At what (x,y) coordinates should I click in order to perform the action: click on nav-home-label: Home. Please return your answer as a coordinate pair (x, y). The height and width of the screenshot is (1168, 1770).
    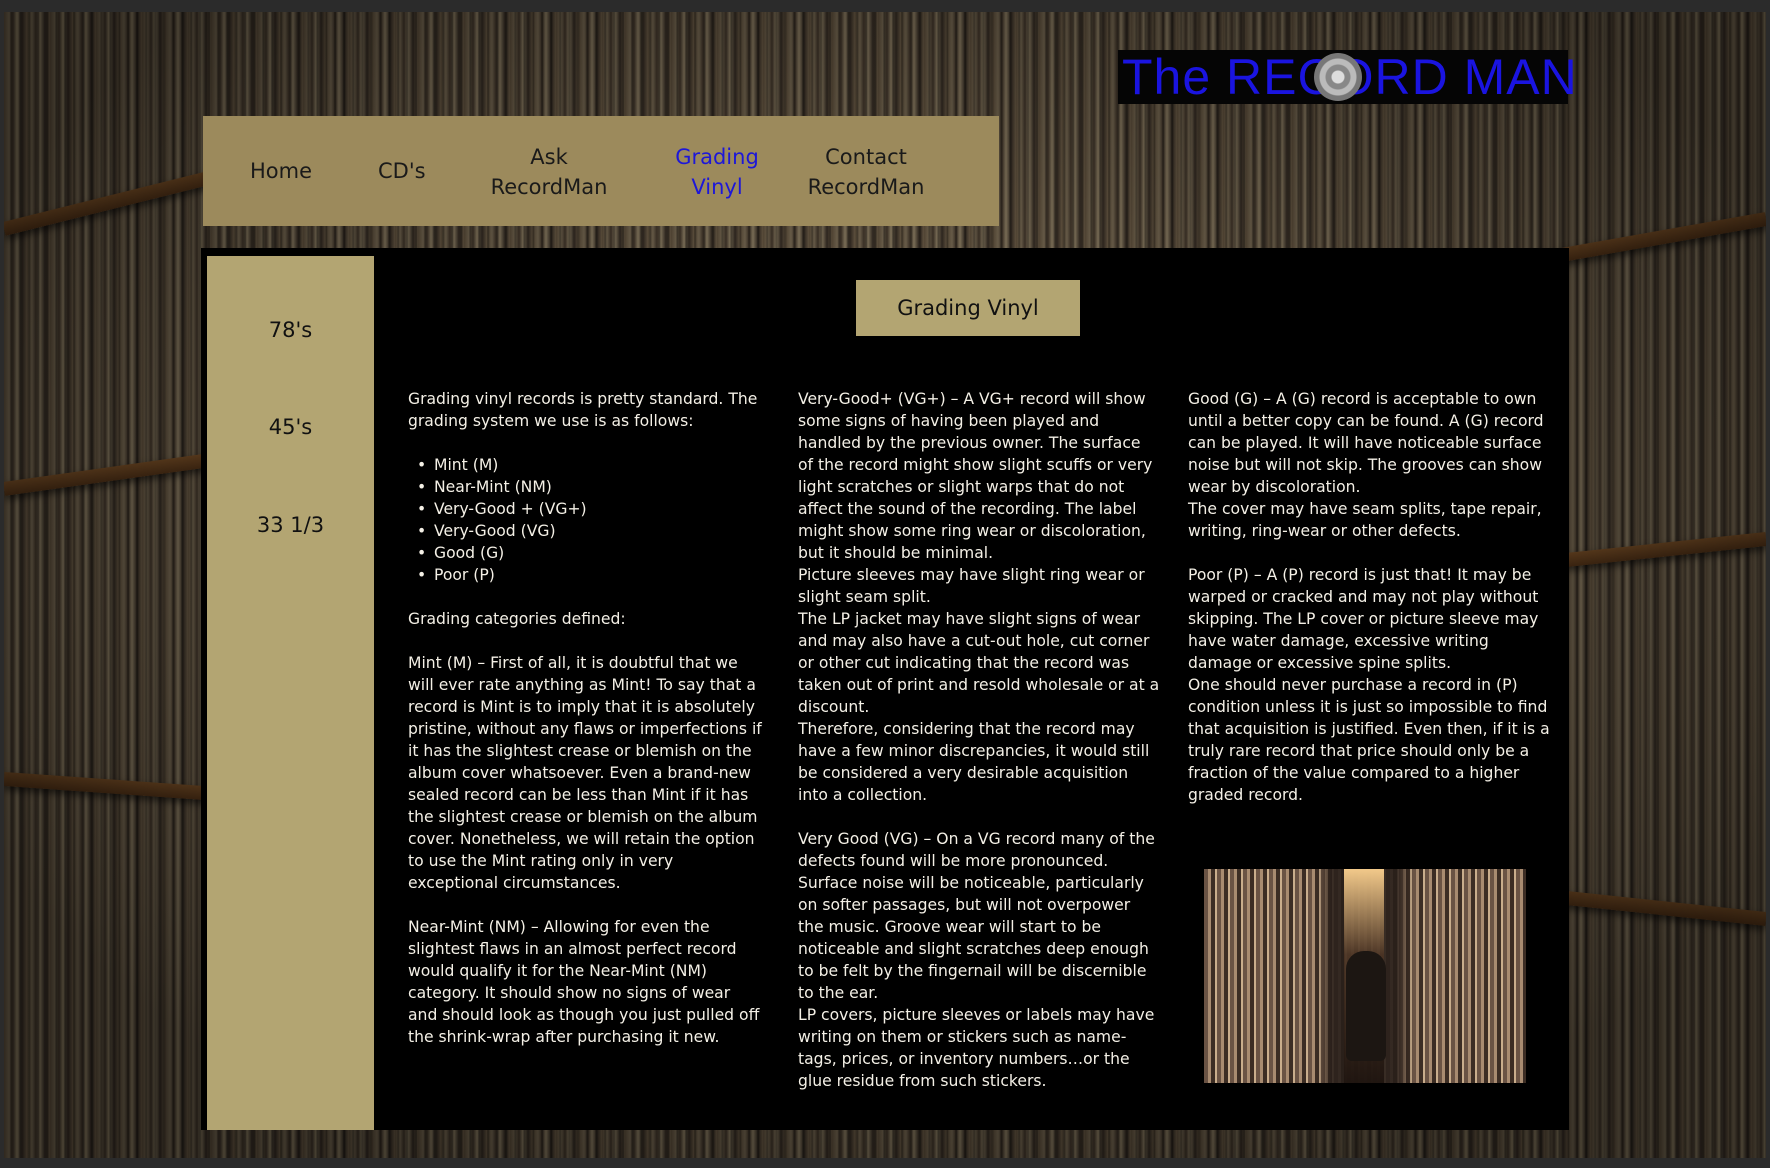
    Looking at the image, I should click on (281, 171).